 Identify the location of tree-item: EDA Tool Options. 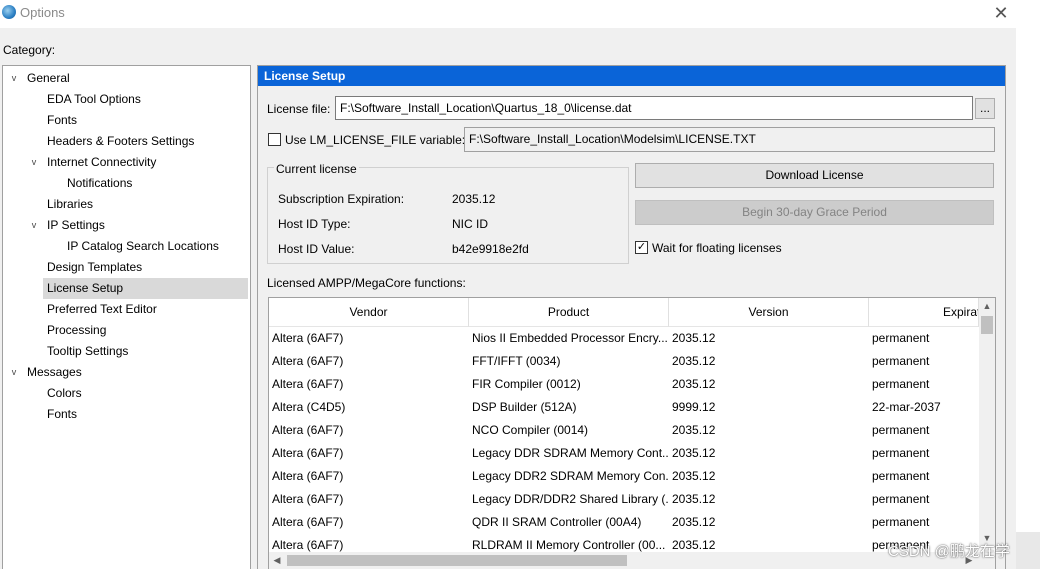
(125, 99).